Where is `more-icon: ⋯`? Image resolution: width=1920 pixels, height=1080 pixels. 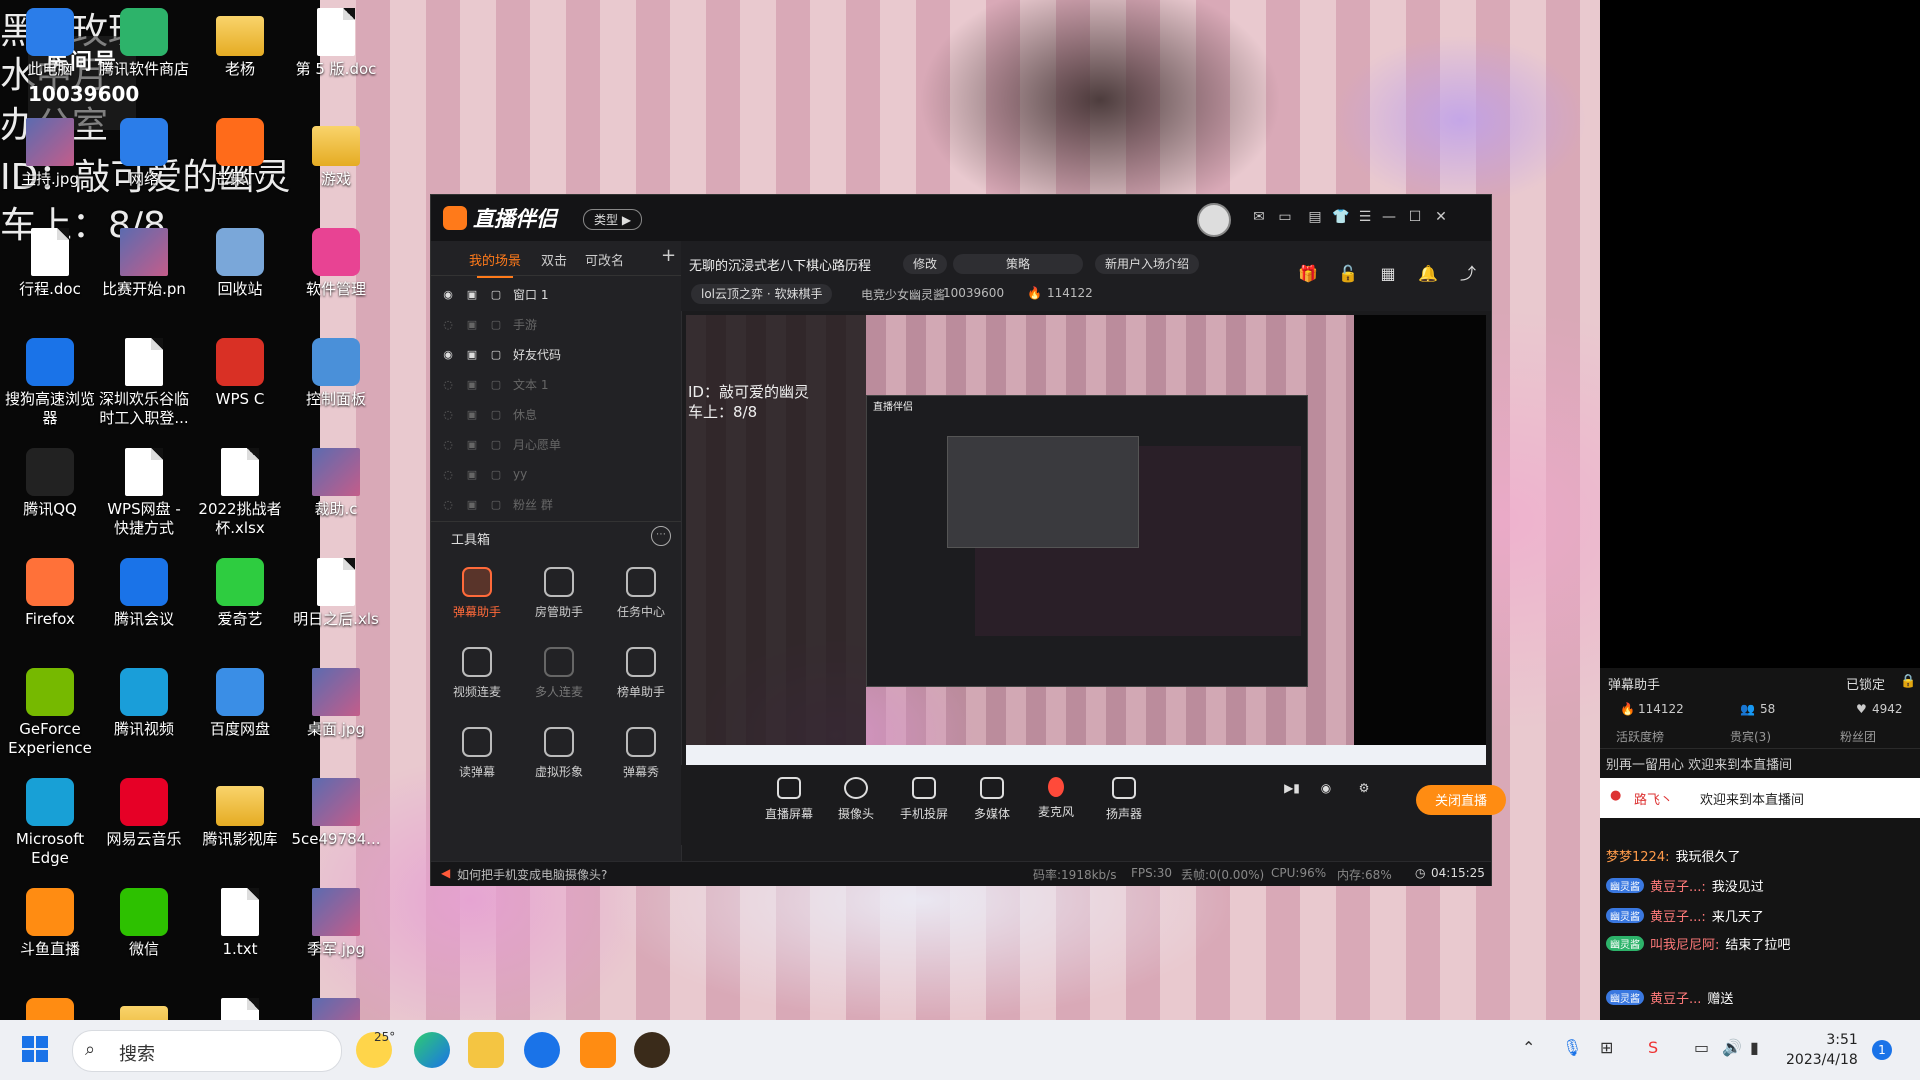 more-icon: ⋯ is located at coordinates (661, 536).